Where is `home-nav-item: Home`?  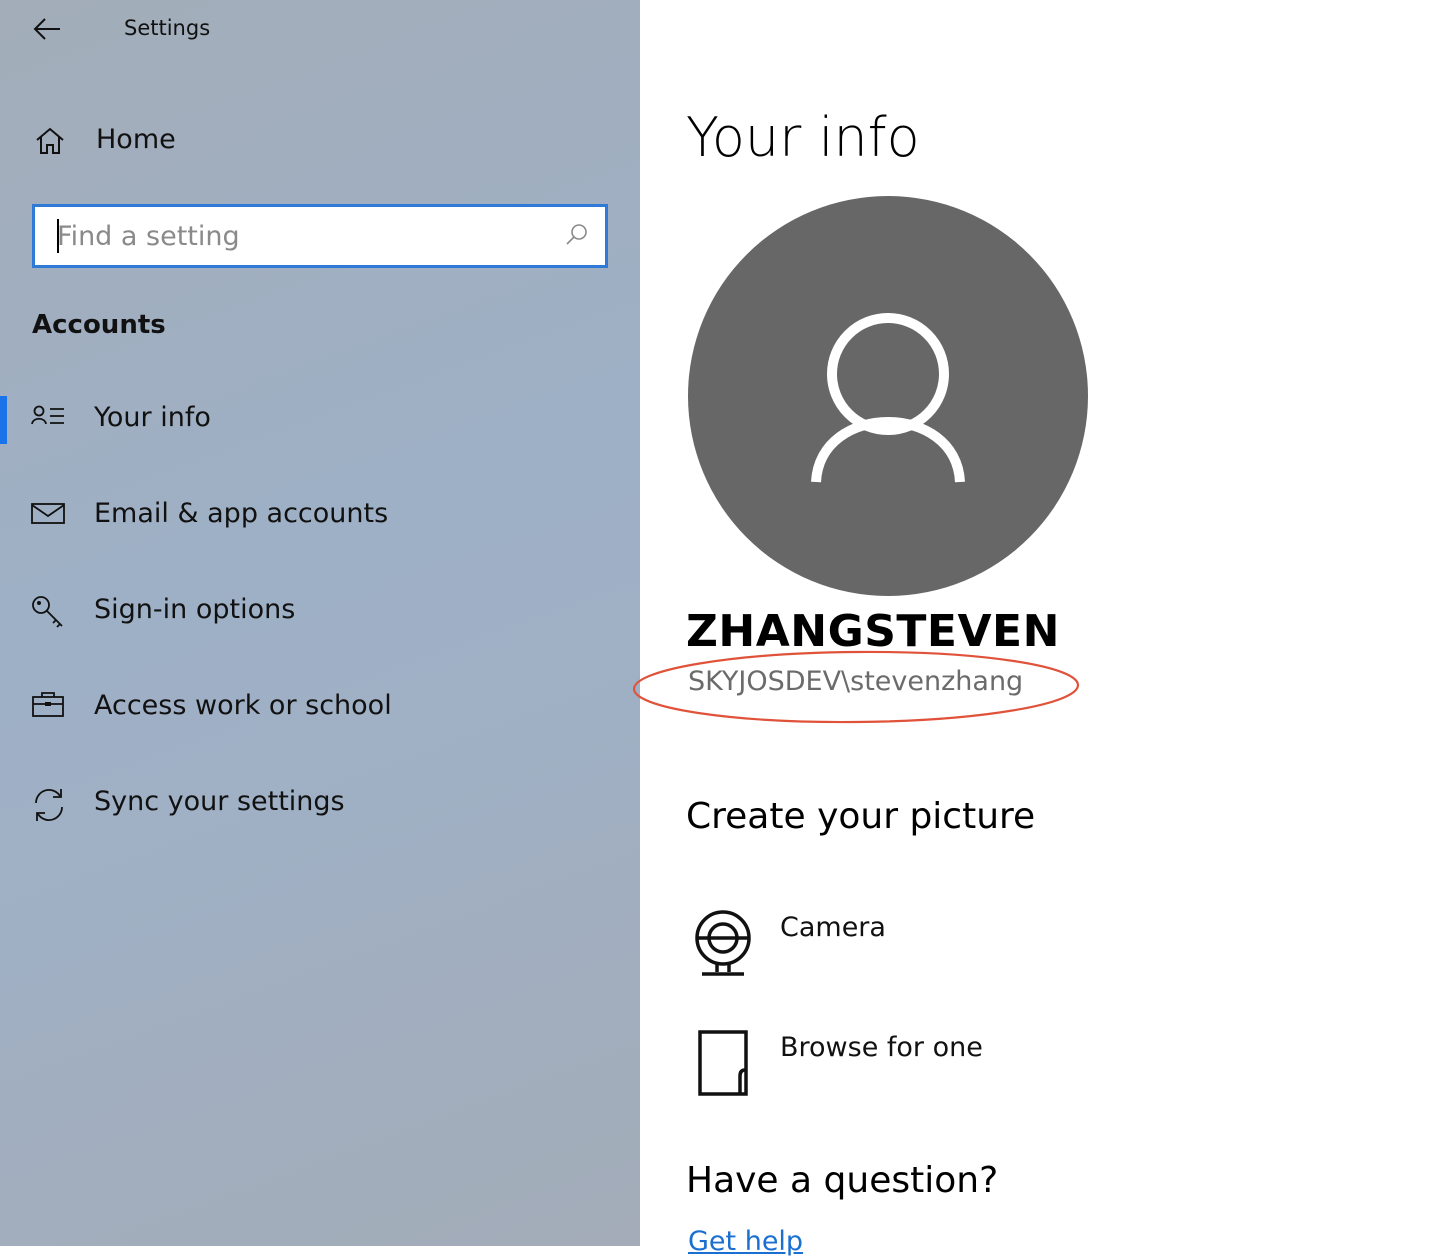
home-nav-item: Home is located at coordinates (310, 142).